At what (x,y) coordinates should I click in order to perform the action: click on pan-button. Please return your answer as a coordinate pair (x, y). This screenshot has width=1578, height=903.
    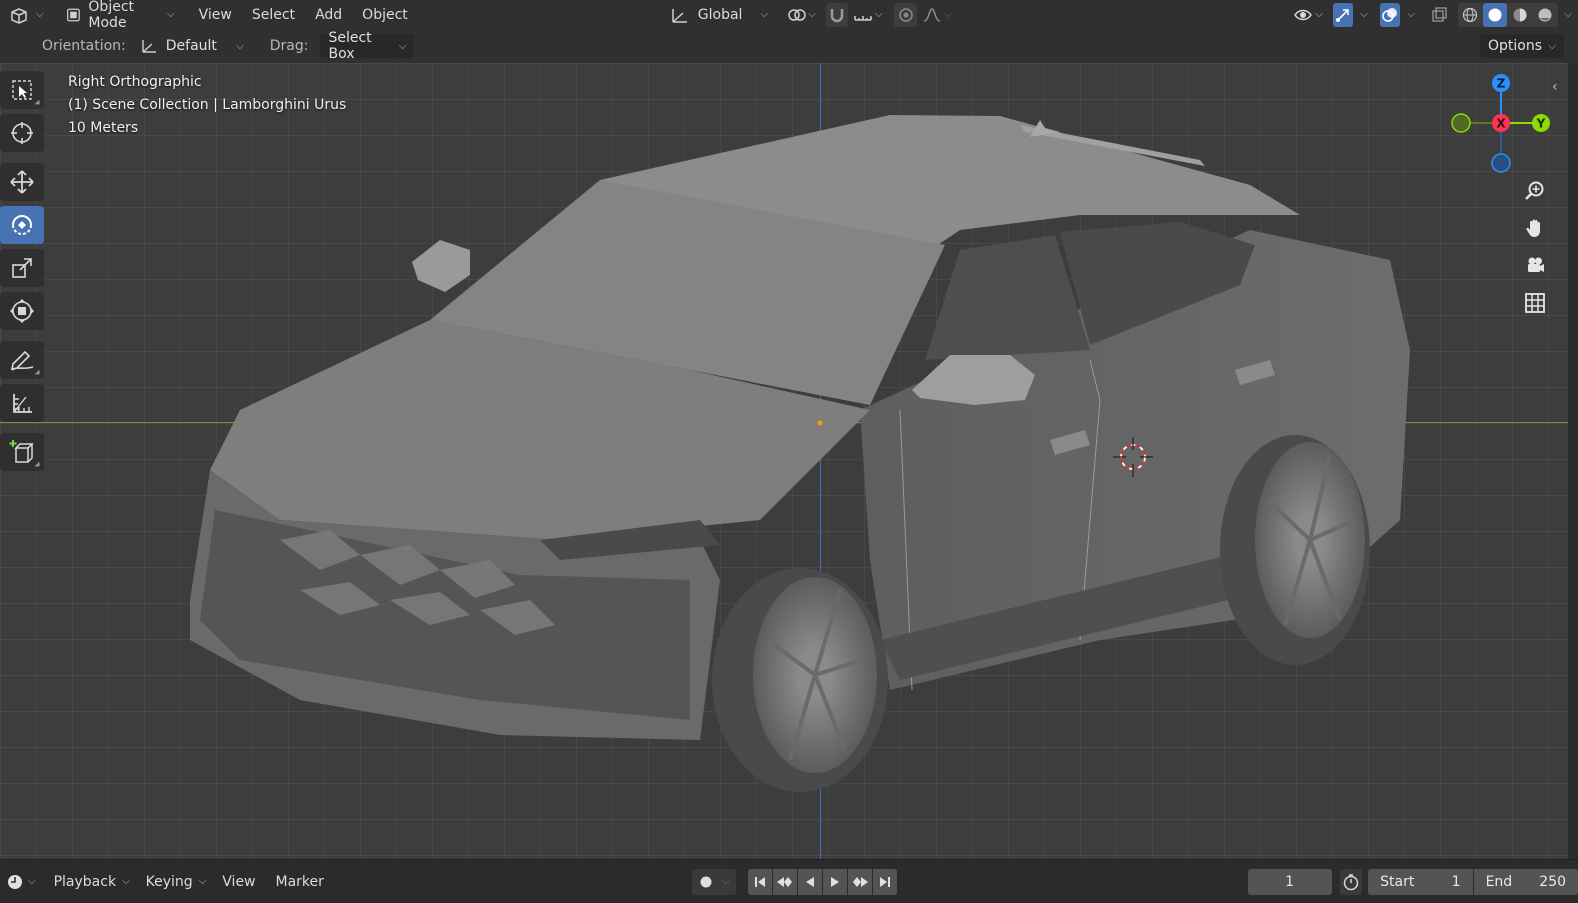
    Looking at the image, I should click on (1535, 228).